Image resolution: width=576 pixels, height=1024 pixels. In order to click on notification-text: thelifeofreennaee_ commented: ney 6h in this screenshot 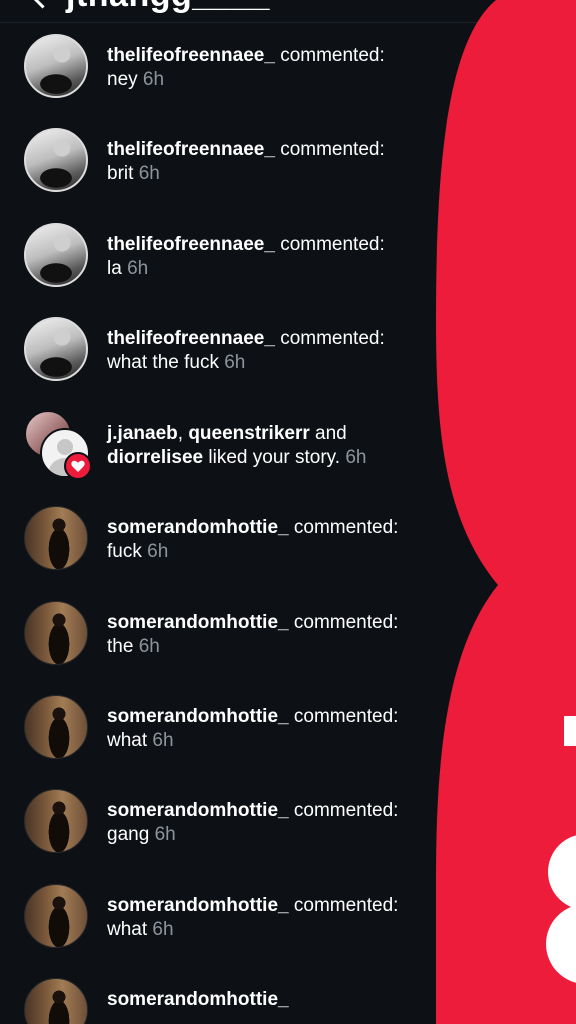, I will do `click(272, 68)`.